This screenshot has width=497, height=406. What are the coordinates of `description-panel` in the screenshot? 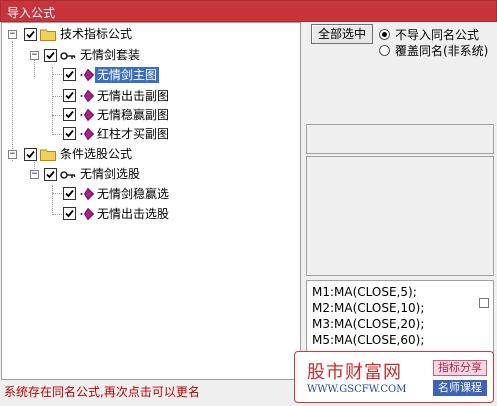 It's located at (400, 216).